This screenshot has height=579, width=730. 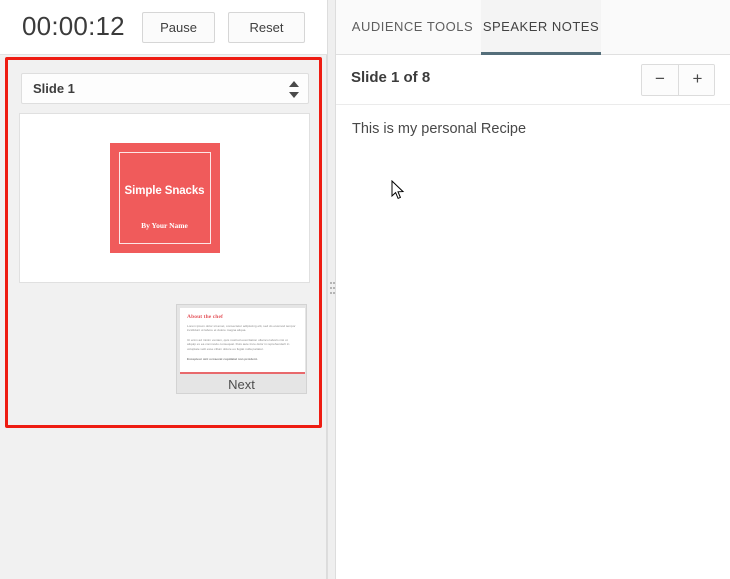 I want to click on slide-subtitle-text: By Your Name, so click(x=164, y=225).